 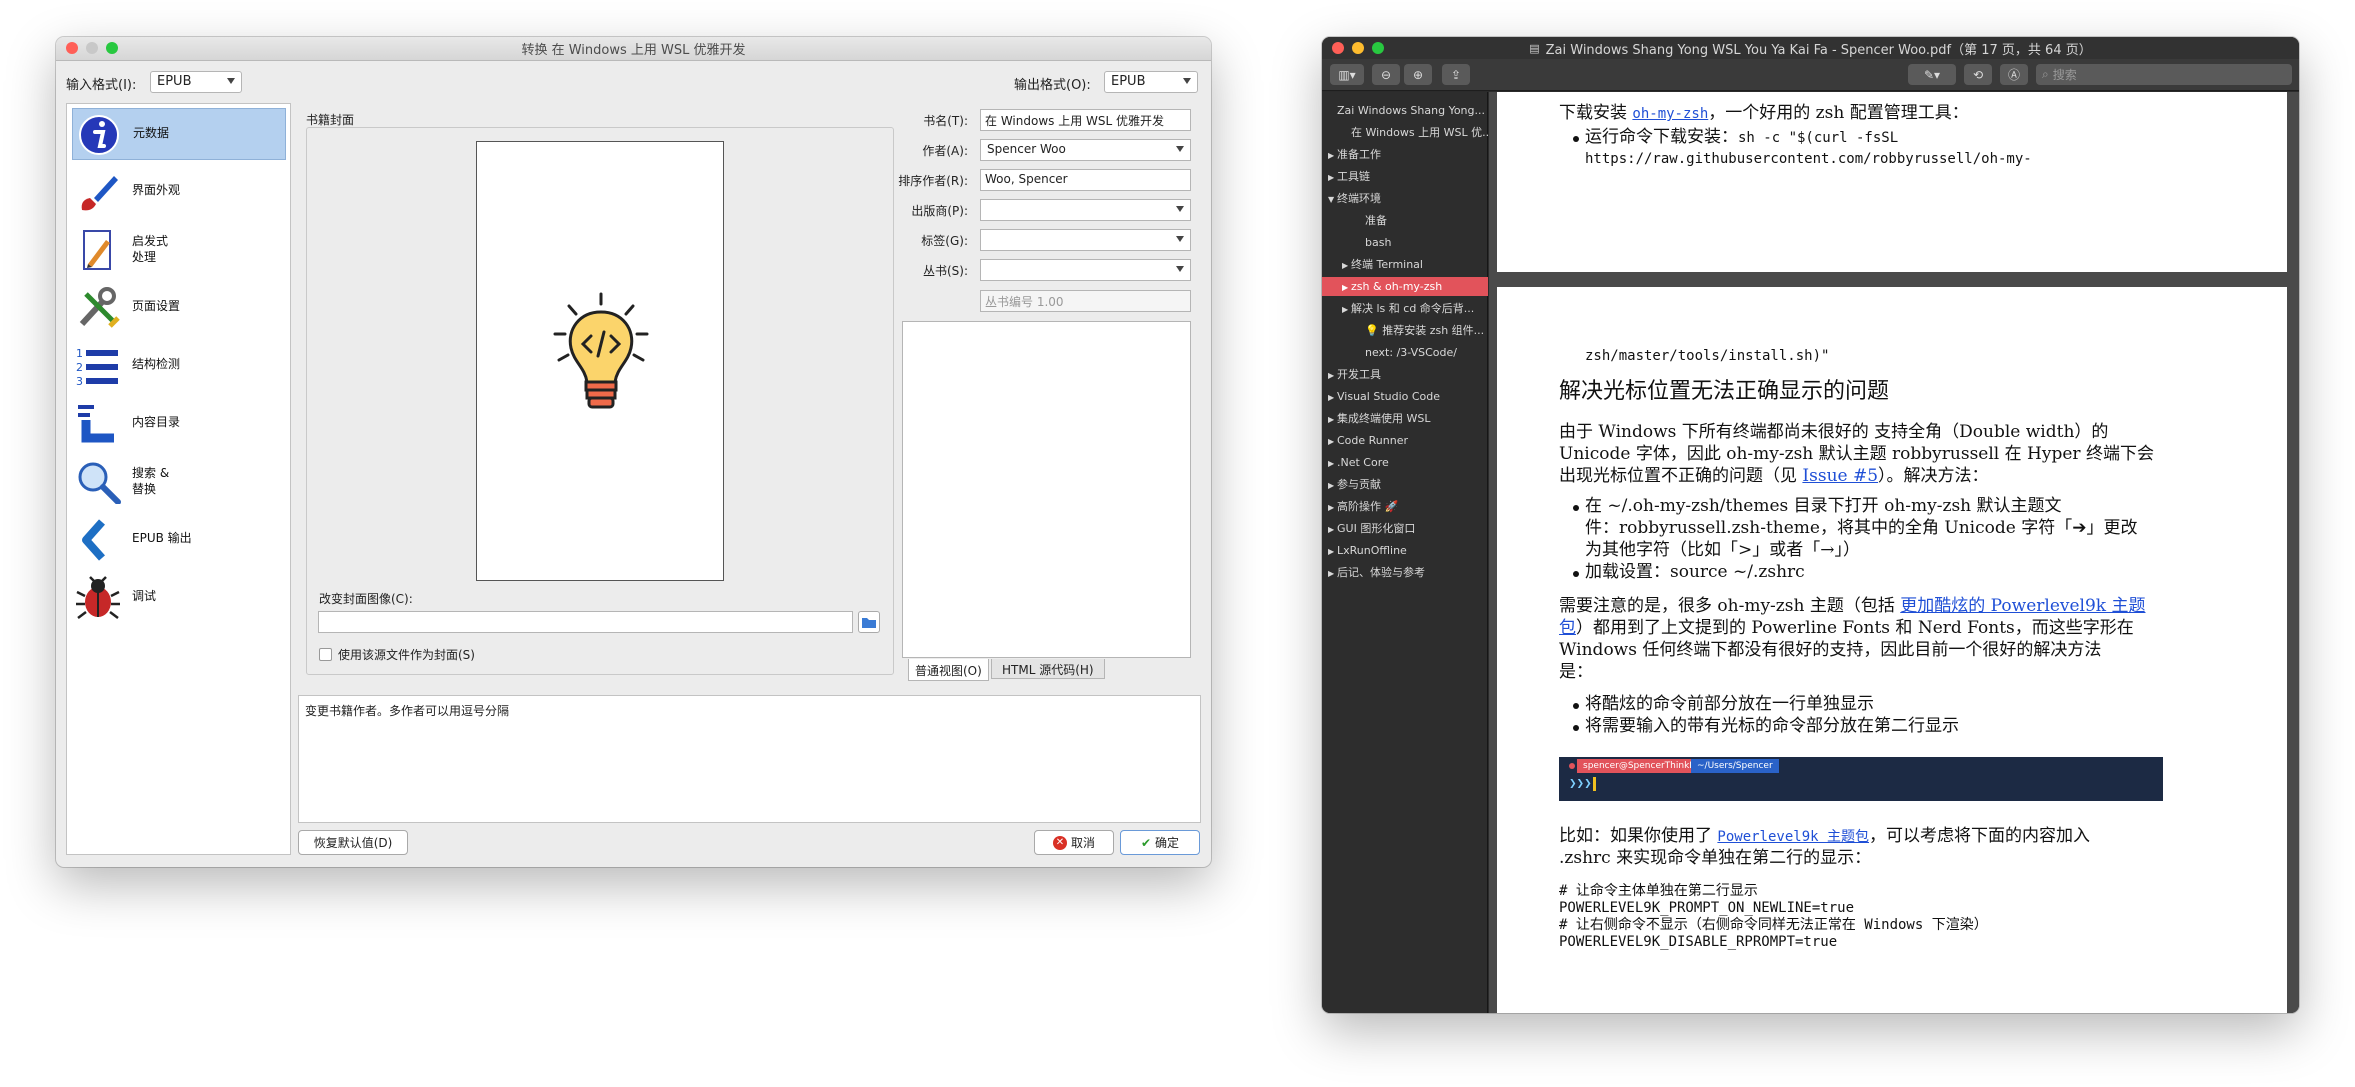 I want to click on browse-cover-button, so click(x=869, y=622).